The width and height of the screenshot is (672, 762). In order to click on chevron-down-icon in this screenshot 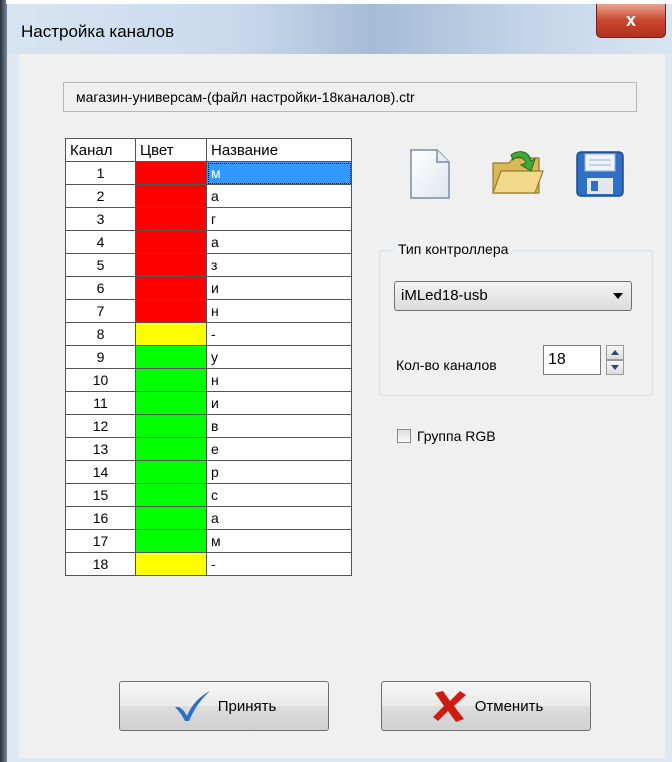, I will do `click(618, 296)`.